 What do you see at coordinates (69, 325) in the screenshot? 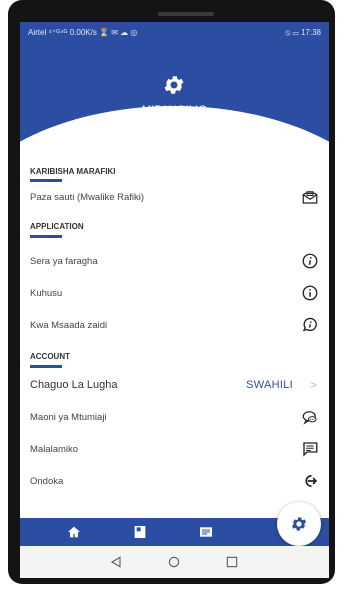
I see `help-label: Kwa Msaada zaidi` at bounding box center [69, 325].